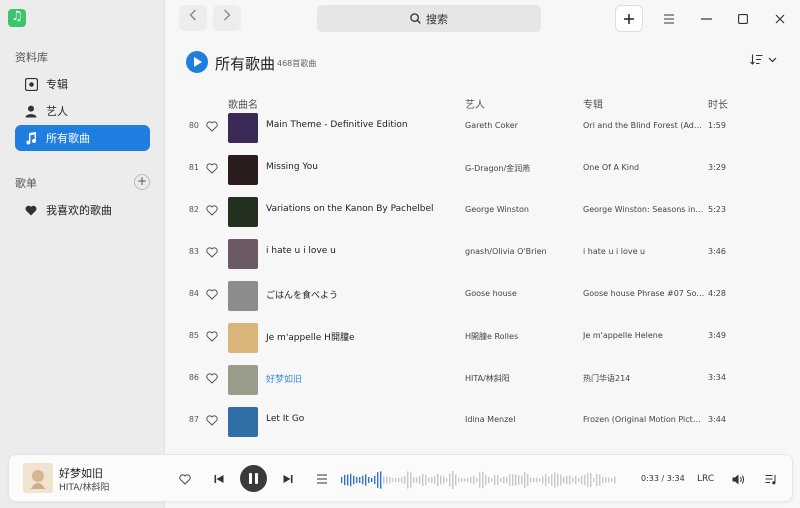 This screenshot has height=508, width=800. What do you see at coordinates (491, 336) in the screenshot?
I see `song-artist: H開朣e Rolles` at bounding box center [491, 336].